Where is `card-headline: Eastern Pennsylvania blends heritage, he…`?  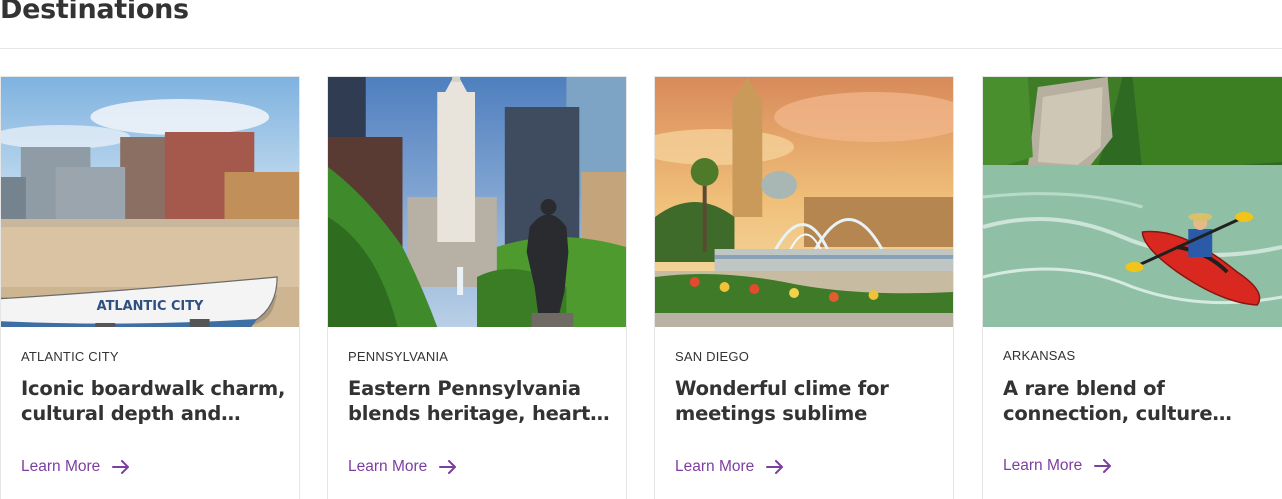 card-headline: Eastern Pennsylvania blends heritage, he… is located at coordinates (482, 401).